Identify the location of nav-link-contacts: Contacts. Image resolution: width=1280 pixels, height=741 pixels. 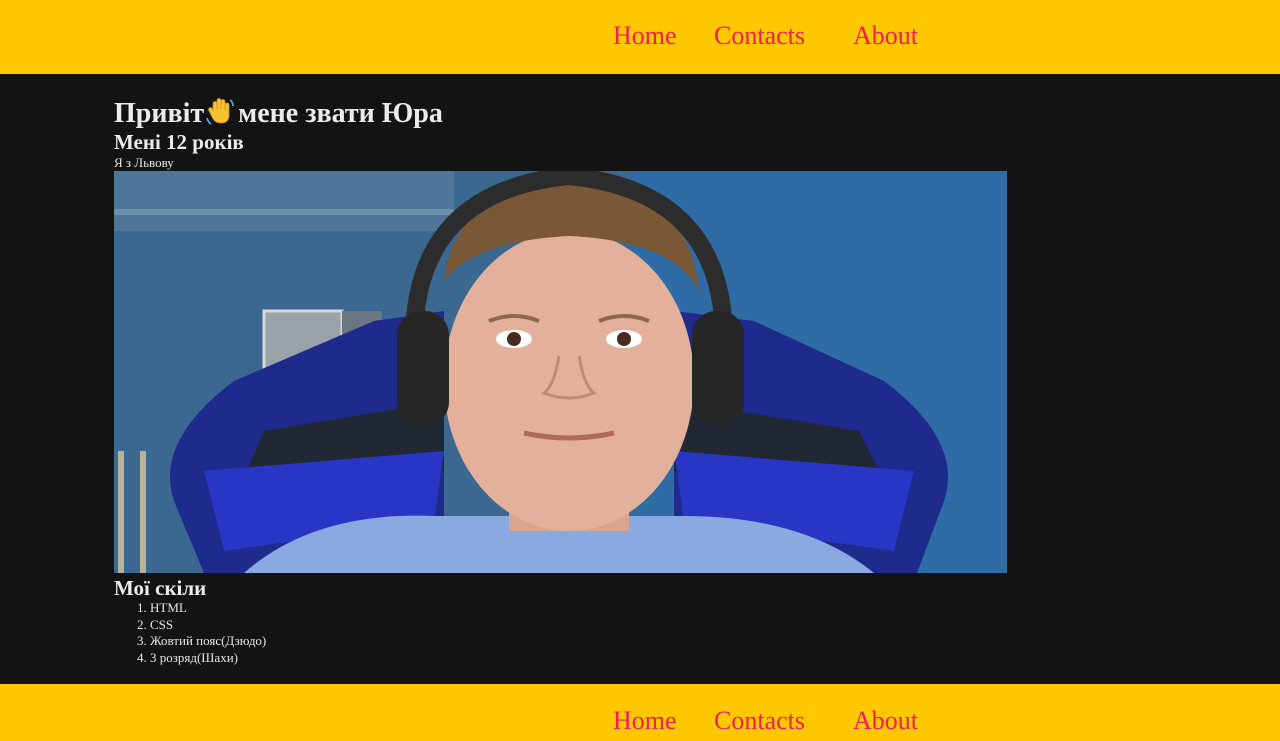
(759, 36).